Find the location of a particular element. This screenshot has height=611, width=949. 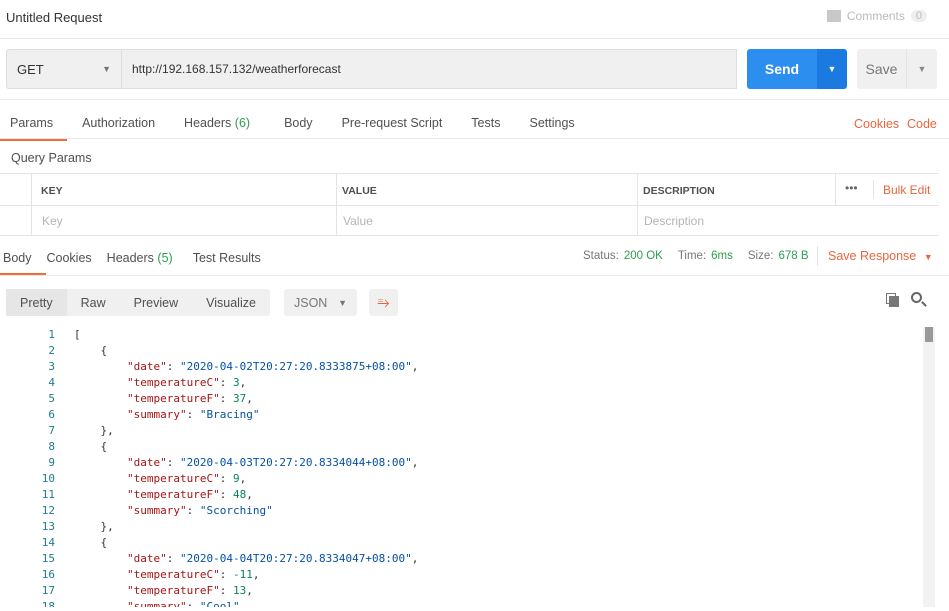

code-token: "Scorching" is located at coordinates (236, 510).